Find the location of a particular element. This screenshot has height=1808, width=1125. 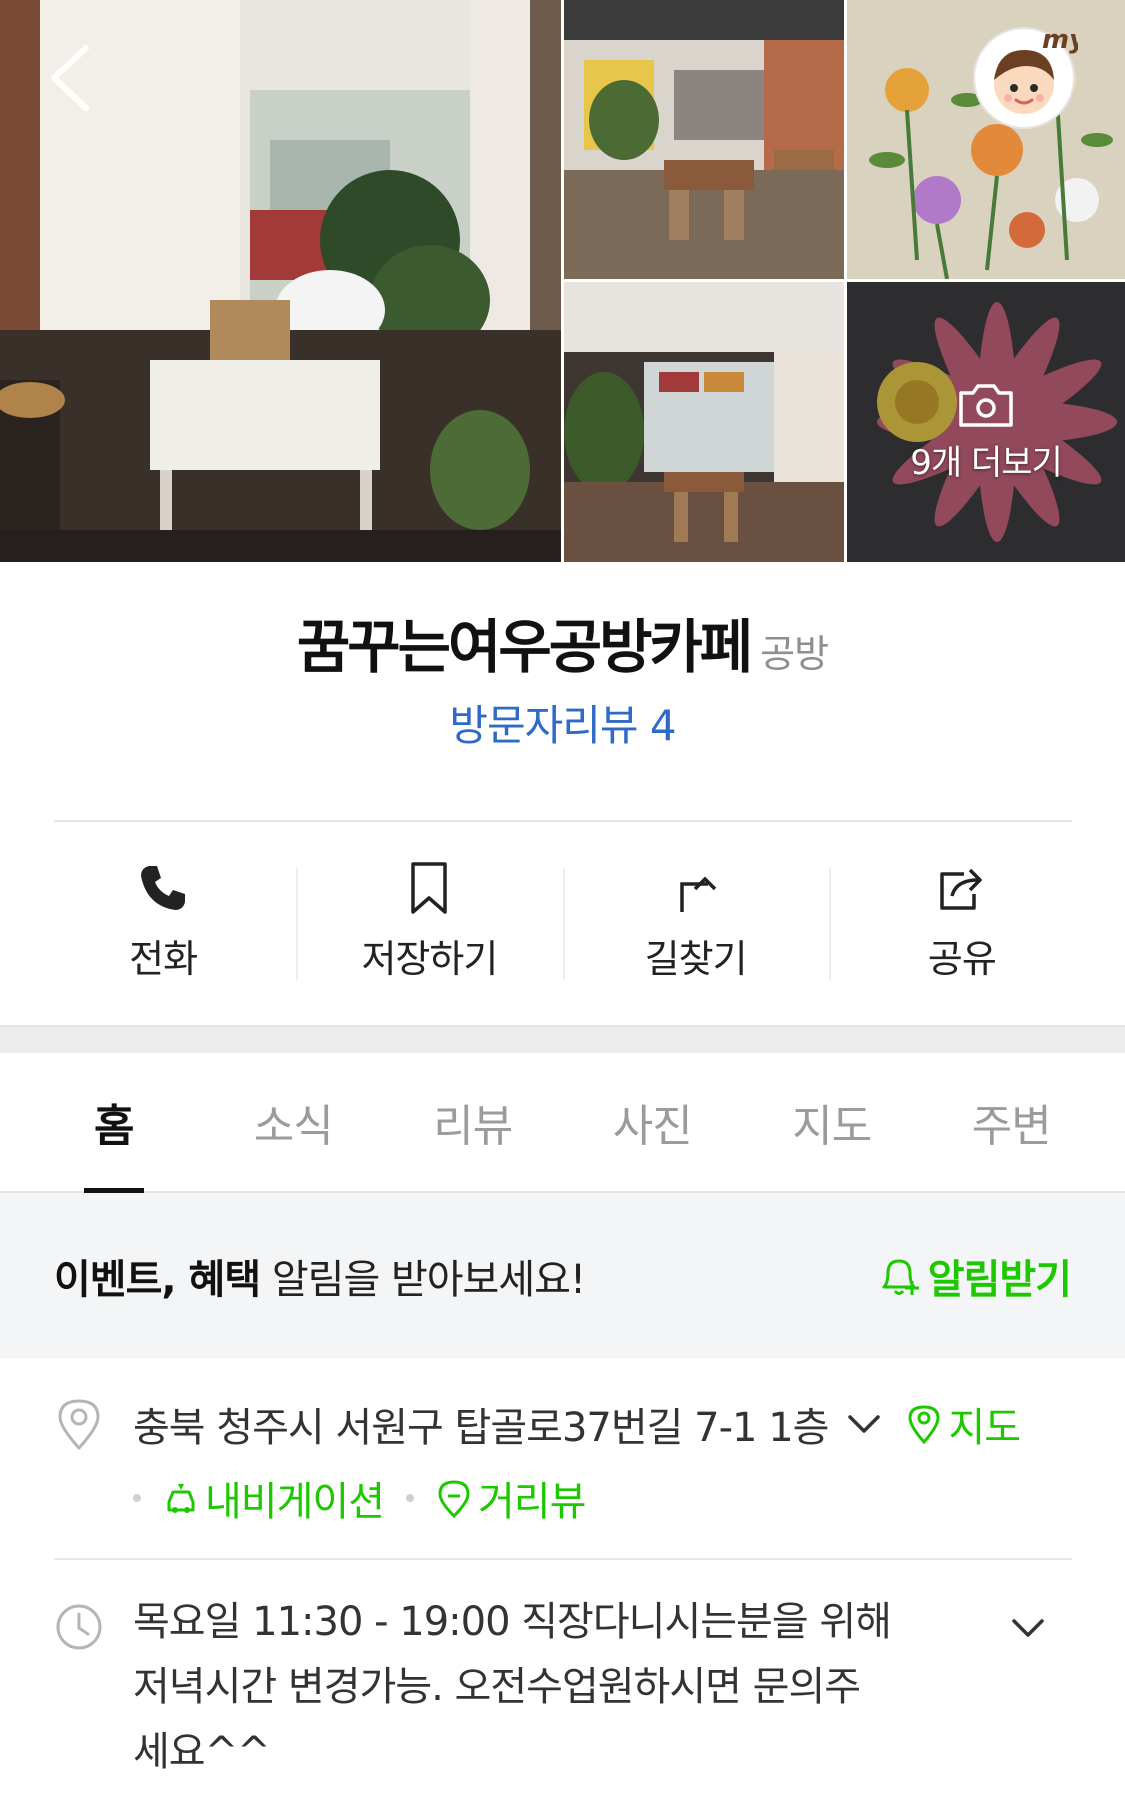

notification-text: 이벤트, 혜택 알림을 받아보세요! is located at coordinates (320, 1276).